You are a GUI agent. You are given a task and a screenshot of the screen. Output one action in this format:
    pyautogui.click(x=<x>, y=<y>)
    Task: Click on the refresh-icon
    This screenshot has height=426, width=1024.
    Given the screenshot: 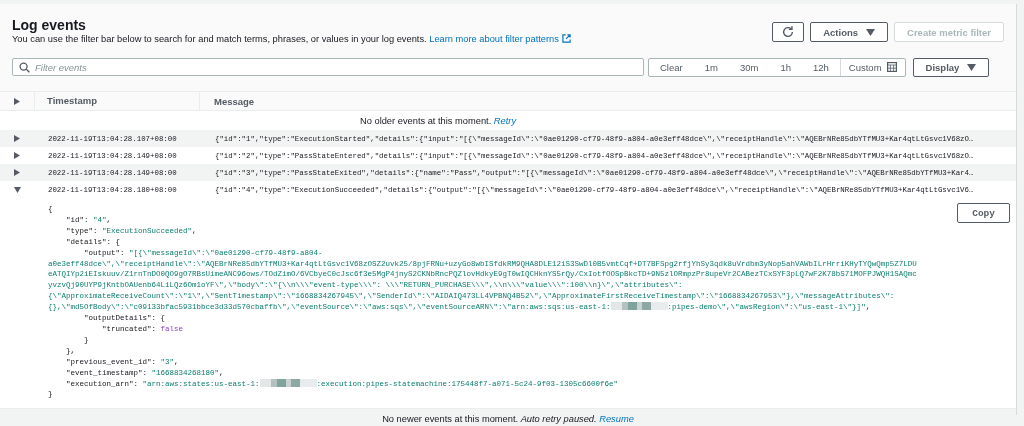 What is the action you would take?
    pyautogui.click(x=788, y=32)
    